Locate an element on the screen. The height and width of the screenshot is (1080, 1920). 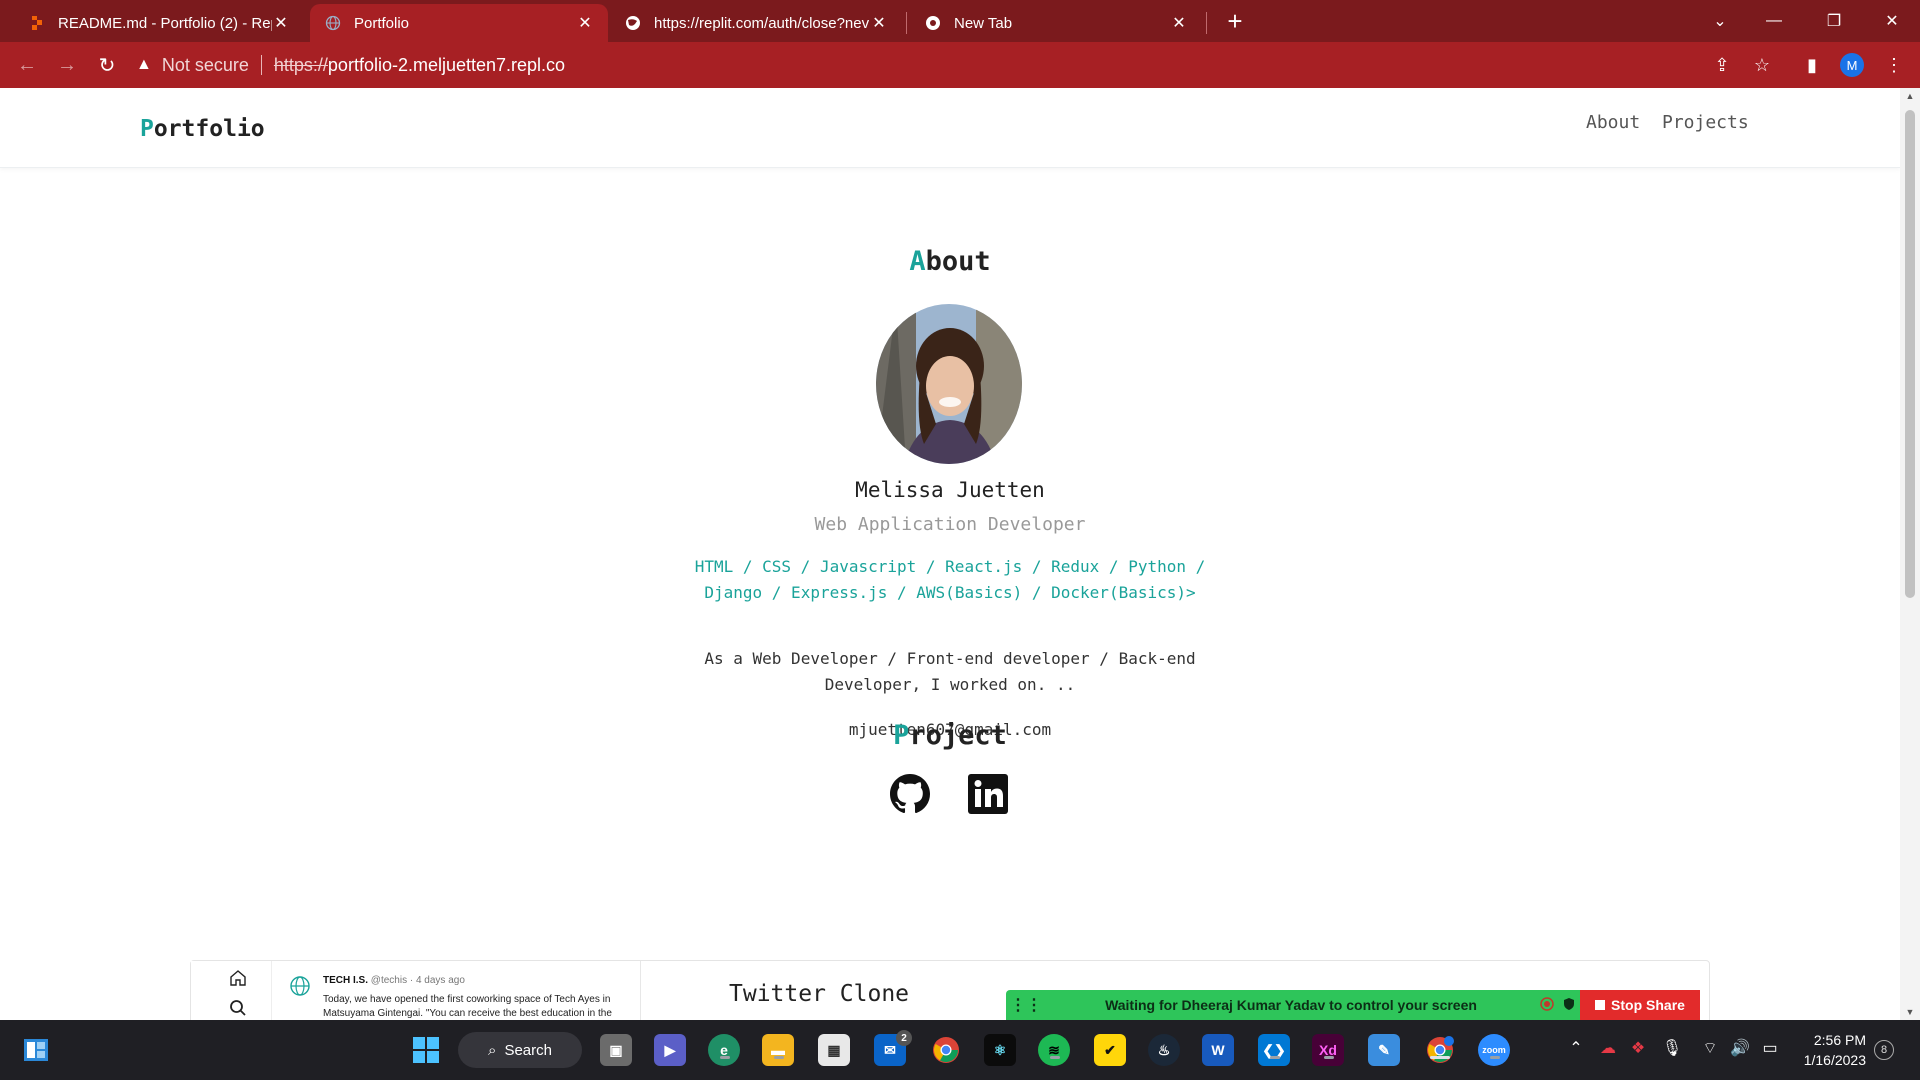
minimize-icon: — is located at coordinates (1774, 21).